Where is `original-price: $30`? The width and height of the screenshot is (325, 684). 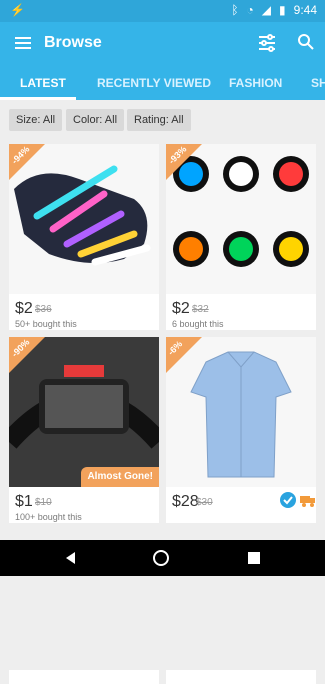
original-price: $30 is located at coordinates (204, 502).